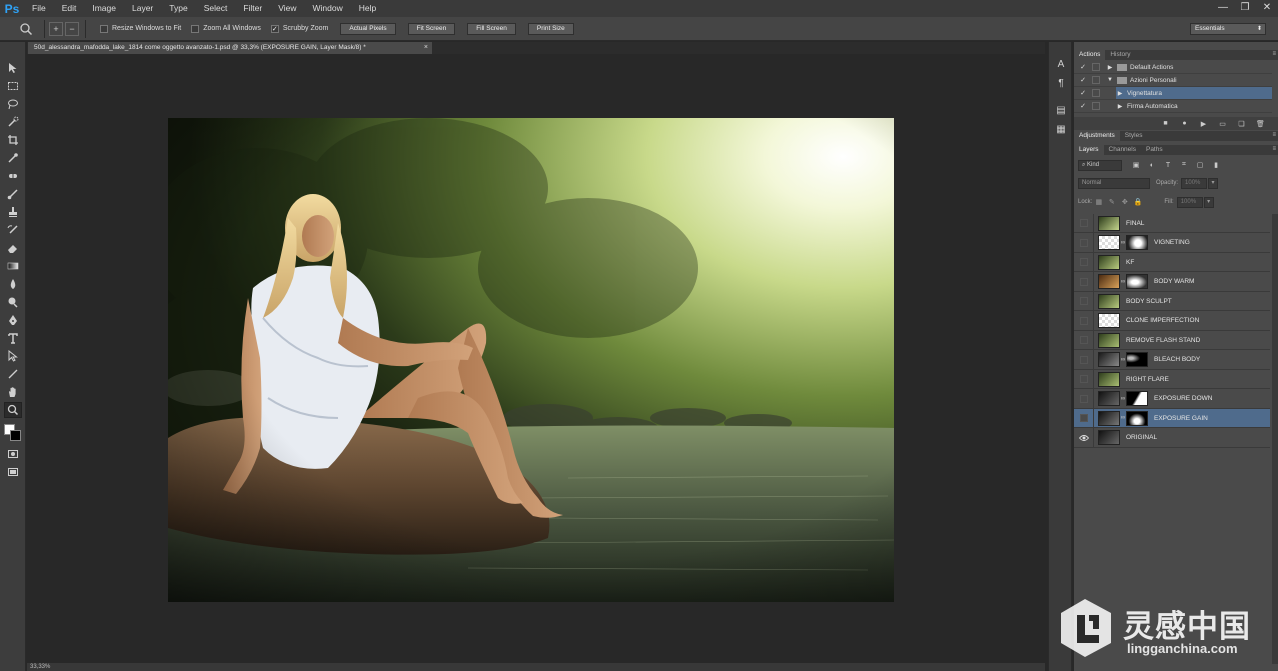 This screenshot has height=671, width=1278. I want to click on zoom-all-windows-checkbox: Zoom All Windows, so click(226, 28).